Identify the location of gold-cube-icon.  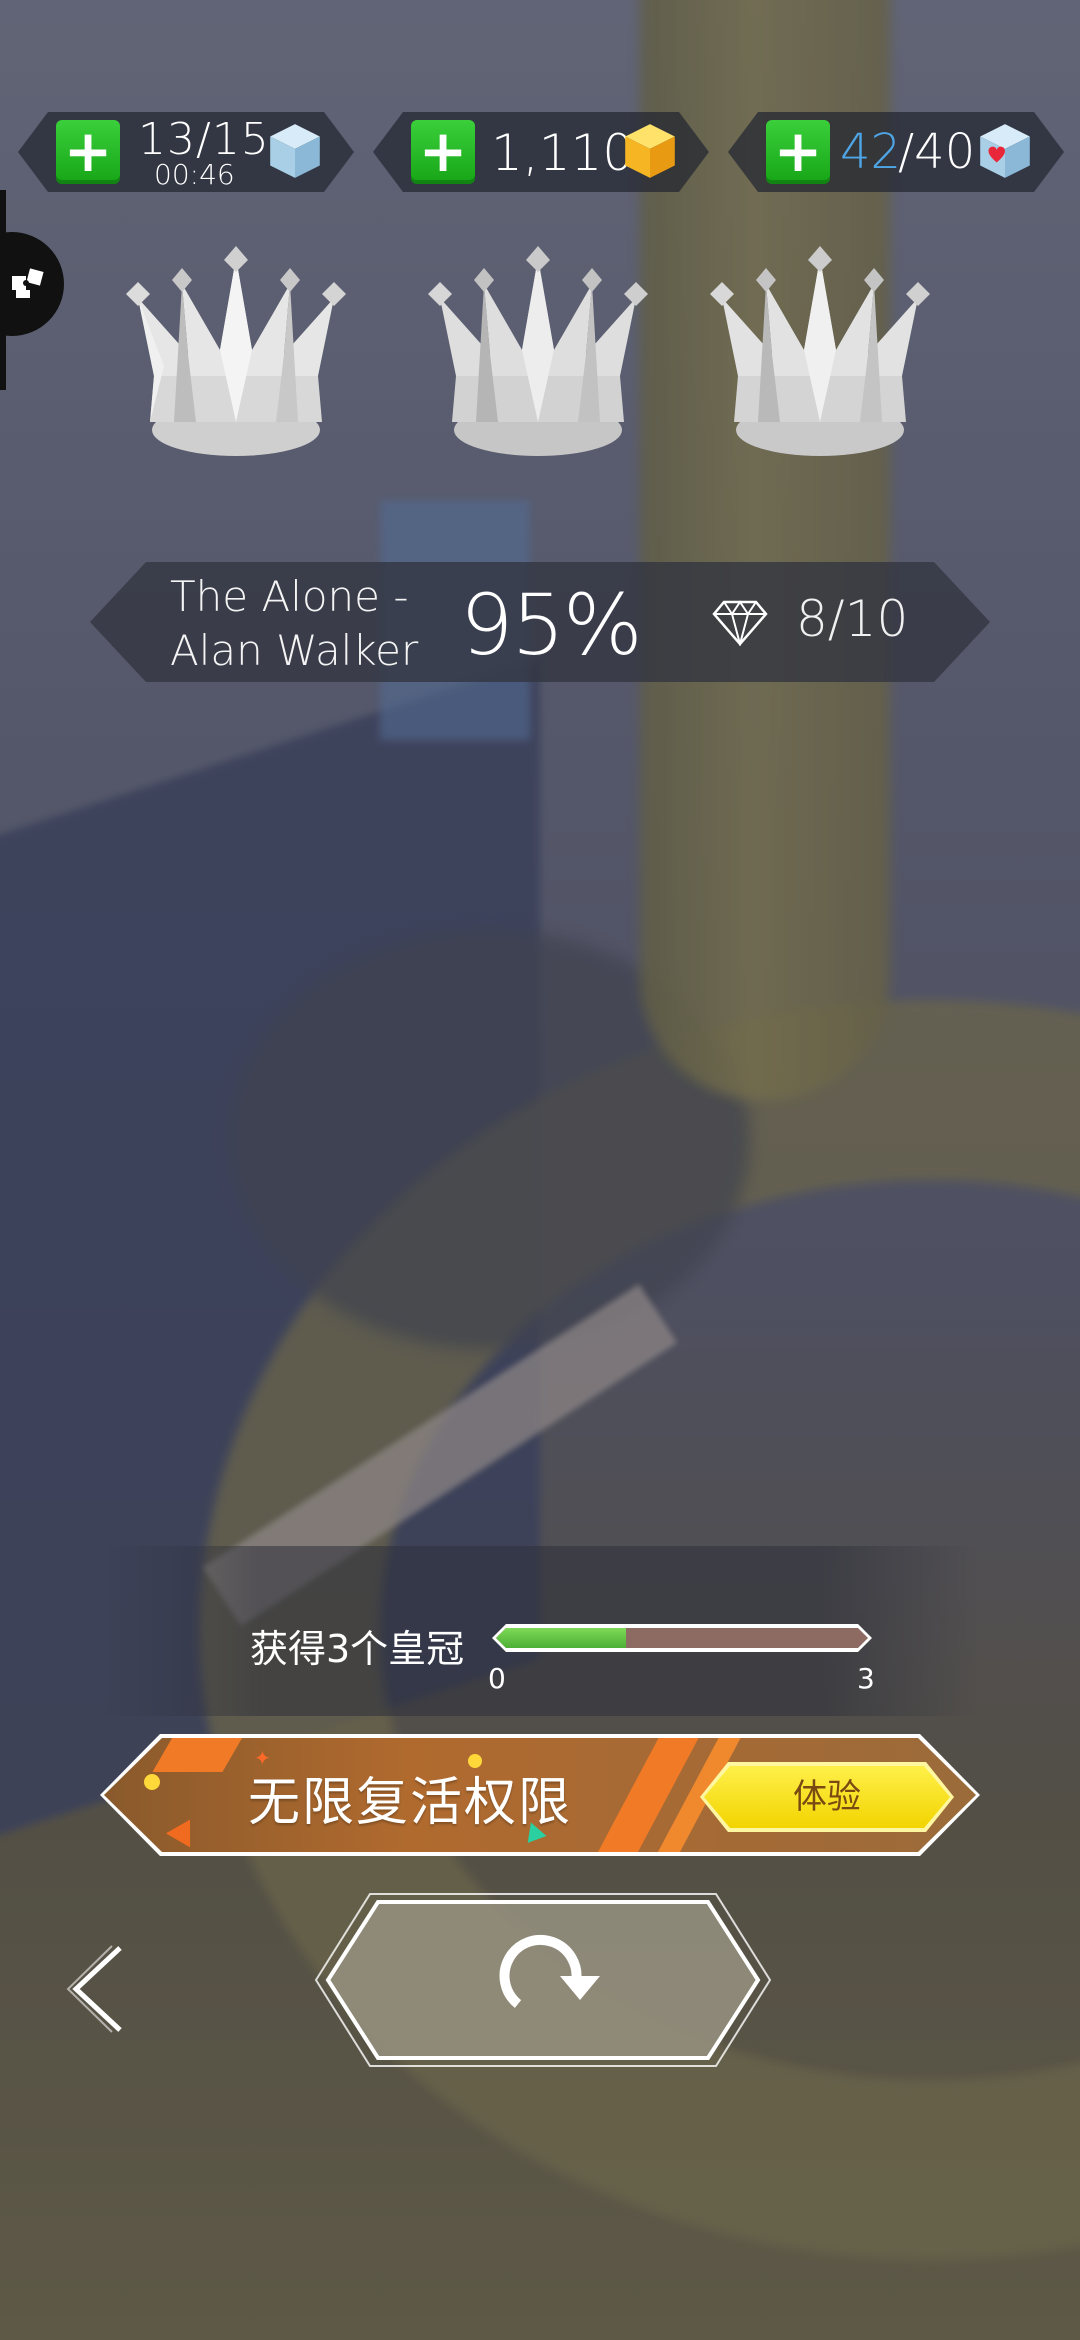
(650, 151).